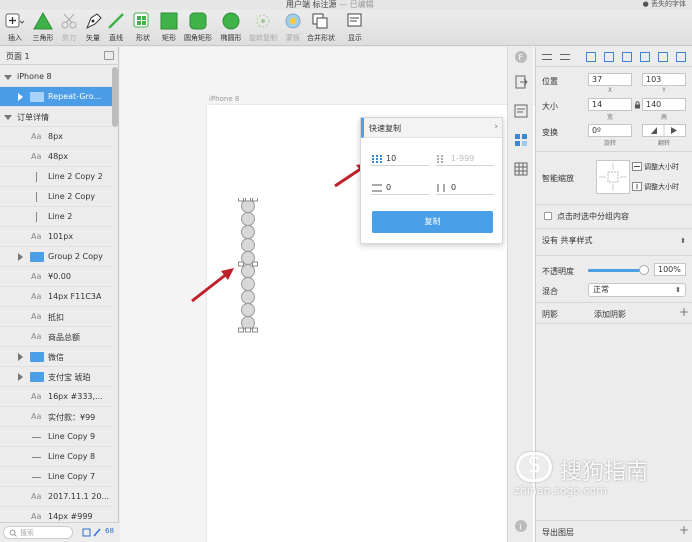 The height and width of the screenshot is (542, 692). What do you see at coordinates (56, 77) in the screenshot?
I see `layer-artboard: iPhone 8` at bounding box center [56, 77].